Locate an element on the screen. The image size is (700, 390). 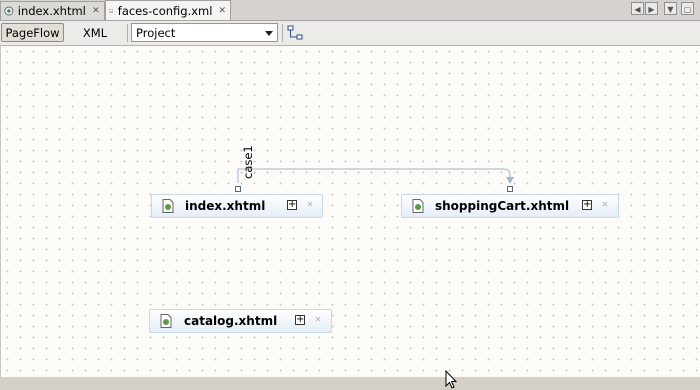
chevron-down-icon is located at coordinates (269, 33).